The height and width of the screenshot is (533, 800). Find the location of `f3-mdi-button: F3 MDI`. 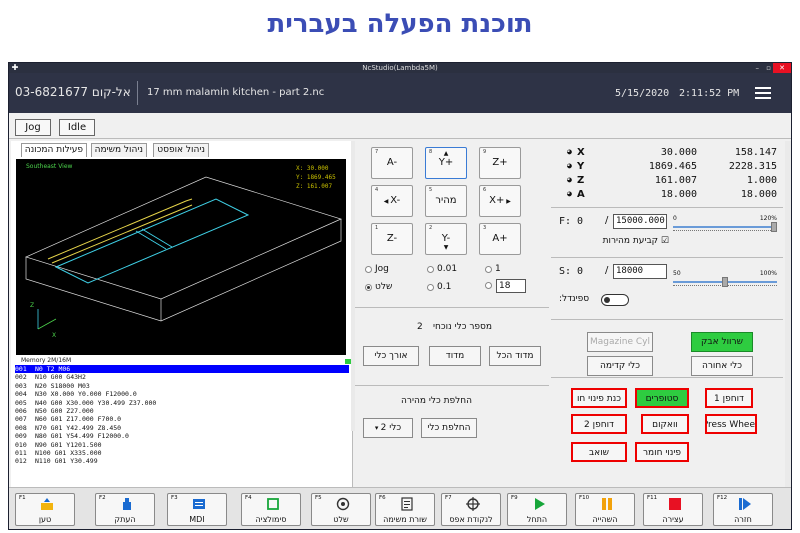

f3-mdi-button: F3 MDI is located at coordinates (197, 509).